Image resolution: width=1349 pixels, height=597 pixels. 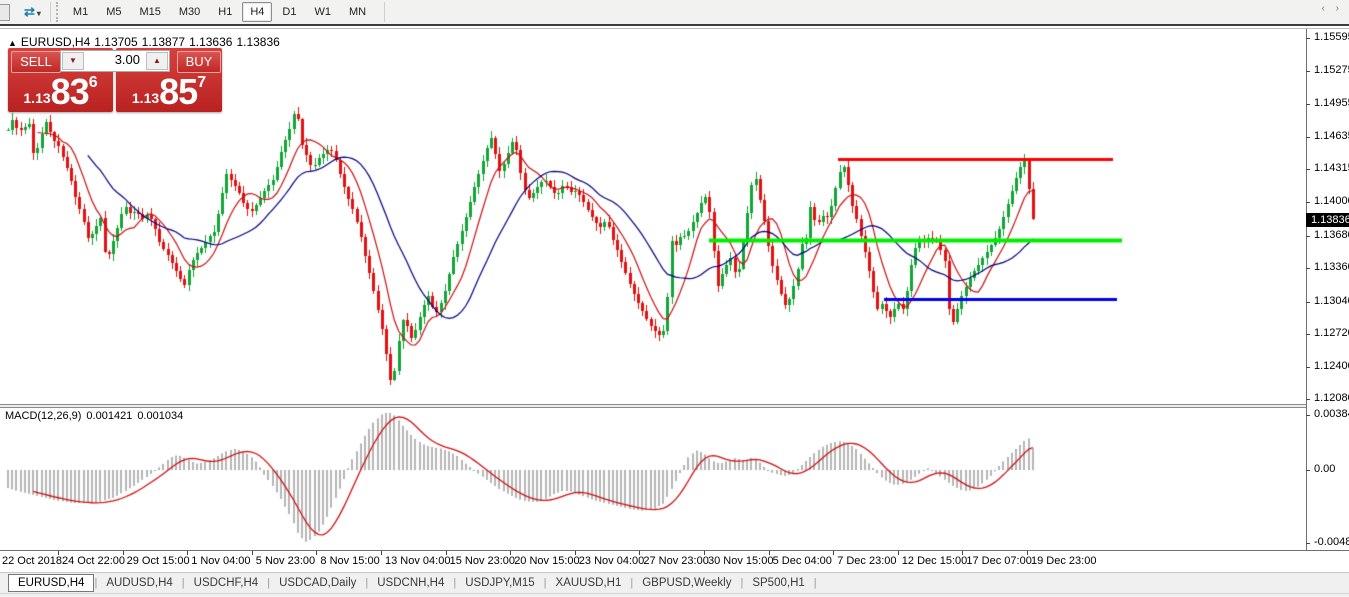 I want to click on sell-price: 1.13 83 6, so click(x=60, y=92).